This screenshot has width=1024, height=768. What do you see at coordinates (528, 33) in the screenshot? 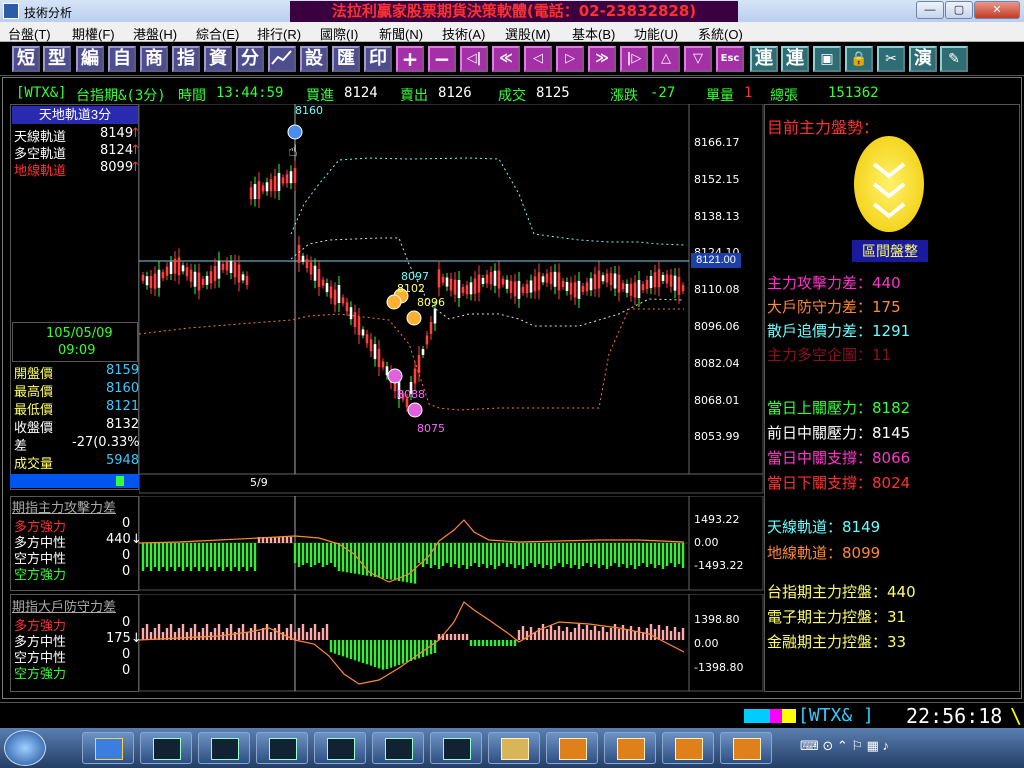
I see `menu-item: 選股(M)` at bounding box center [528, 33].